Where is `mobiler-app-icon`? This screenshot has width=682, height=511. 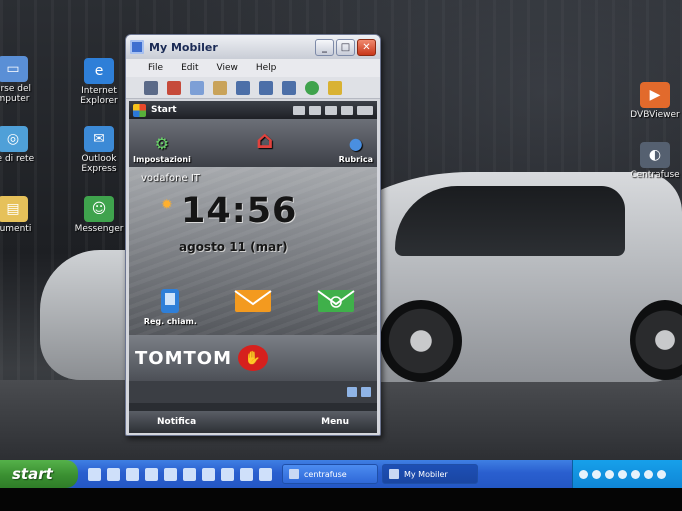
mobiler-app-icon is located at coordinates (137, 47).